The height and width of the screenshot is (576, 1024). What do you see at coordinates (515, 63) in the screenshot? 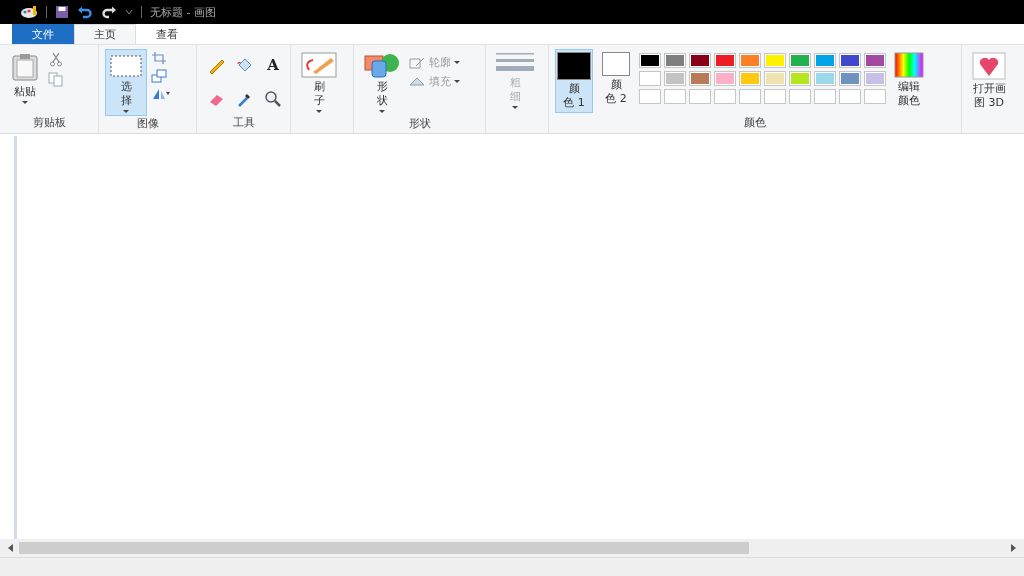
I see `line-width-icon` at bounding box center [515, 63].